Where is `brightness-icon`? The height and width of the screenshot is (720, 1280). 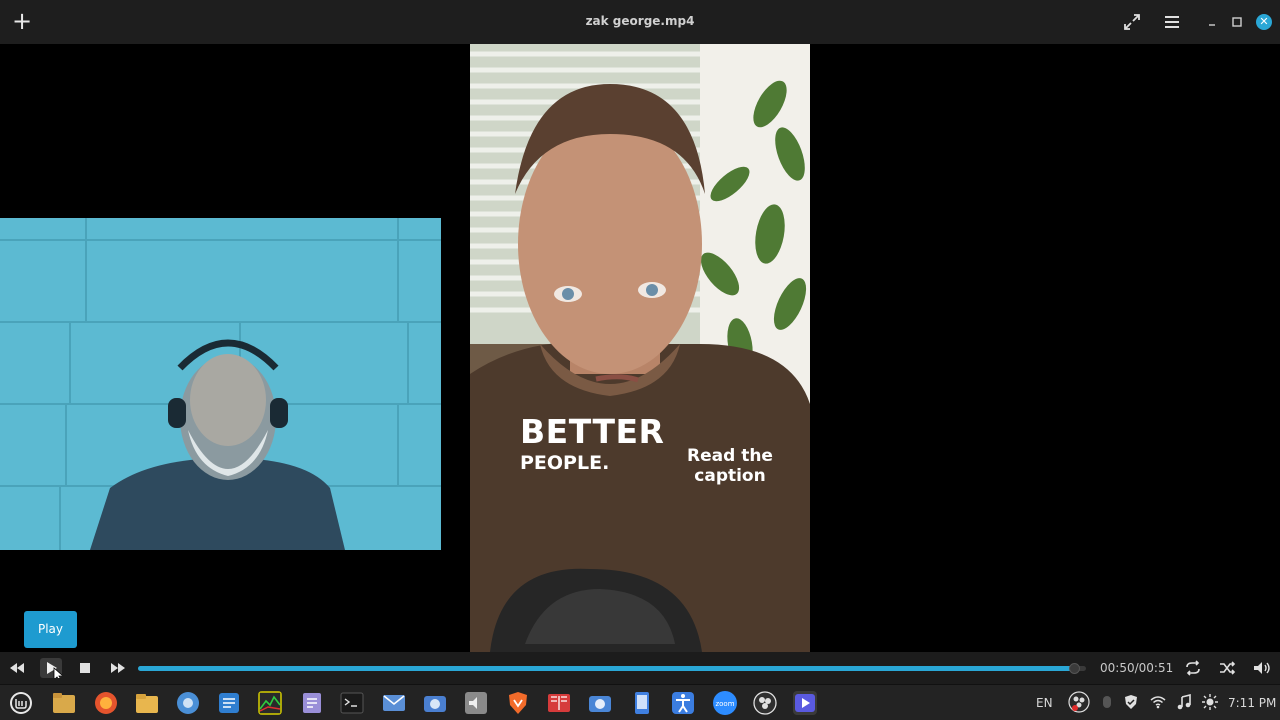
brightness-icon is located at coordinates (1210, 702).